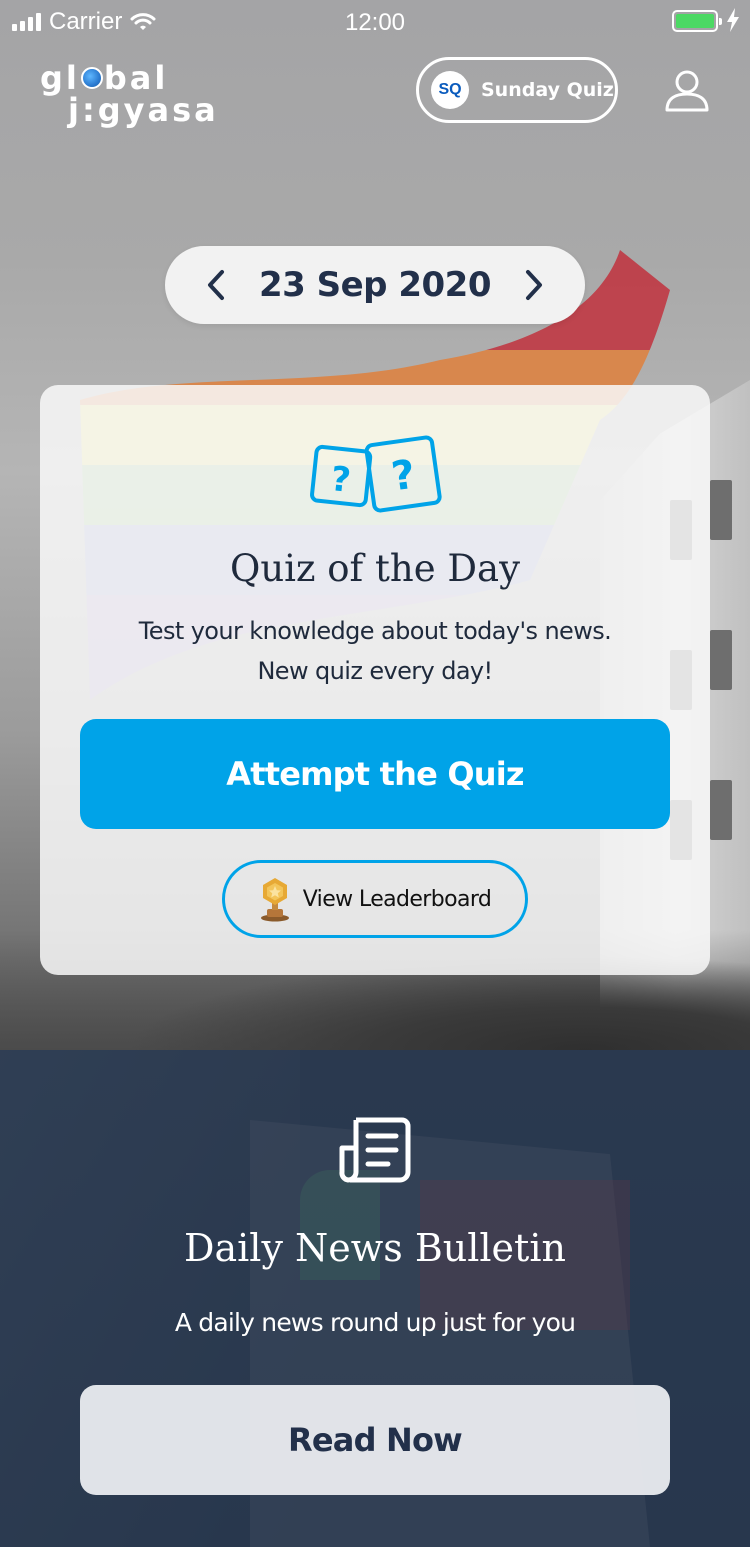 Image resolution: width=750 pixels, height=1547 pixels. What do you see at coordinates (375, 671) in the screenshot?
I see `quiz-description-line2: New quiz every day!` at bounding box center [375, 671].